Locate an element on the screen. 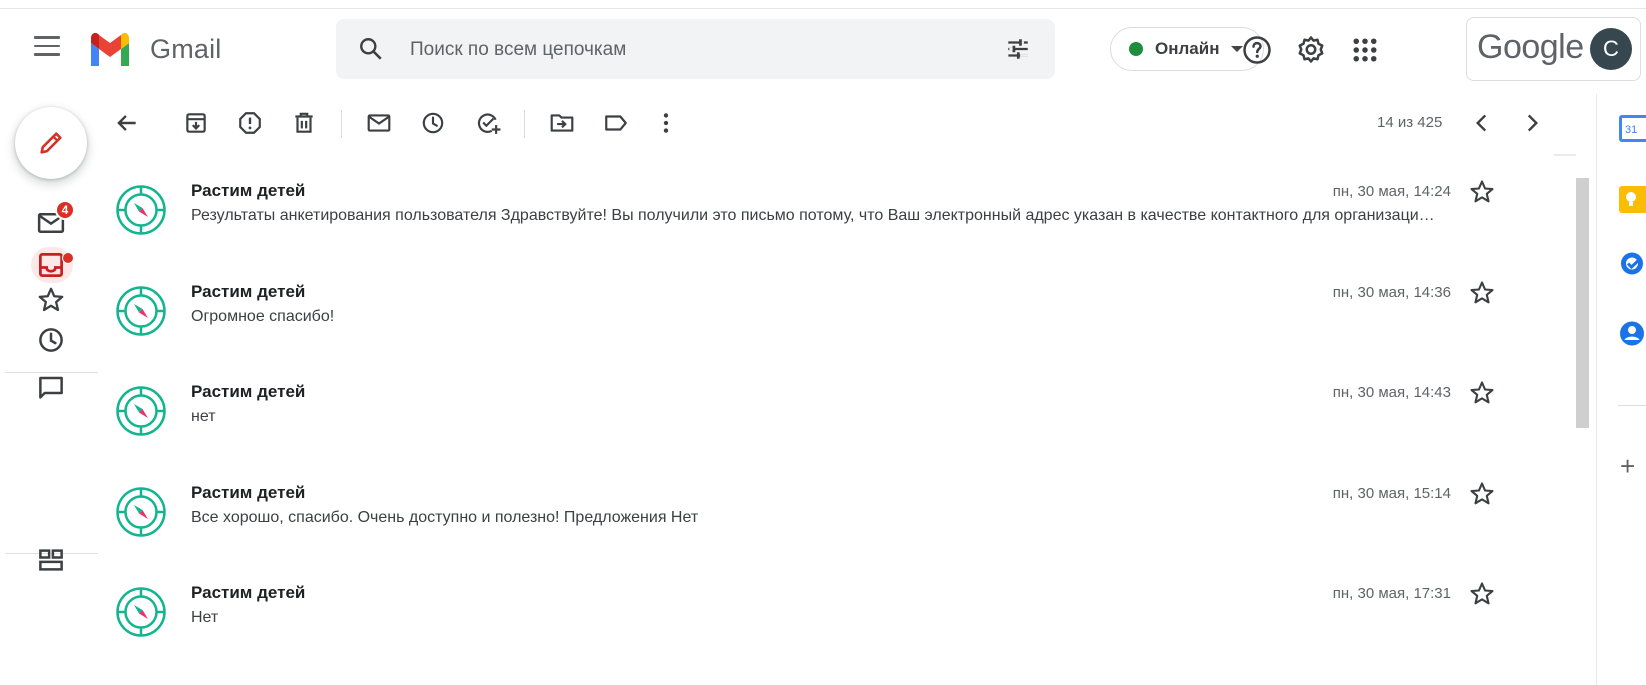 The width and height of the screenshot is (1646, 685). calendar-day-number: 31 is located at coordinates (1631, 130).